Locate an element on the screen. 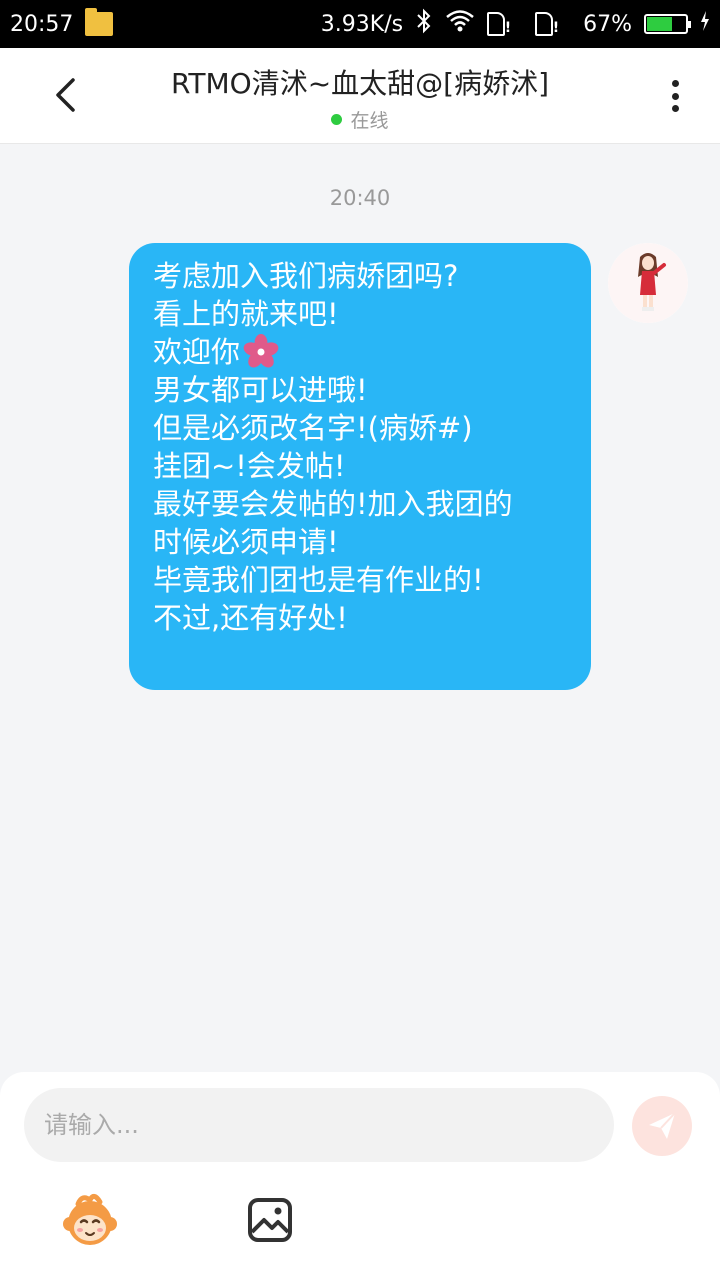  message-line: 男女都可以进哦! is located at coordinates (260, 390).